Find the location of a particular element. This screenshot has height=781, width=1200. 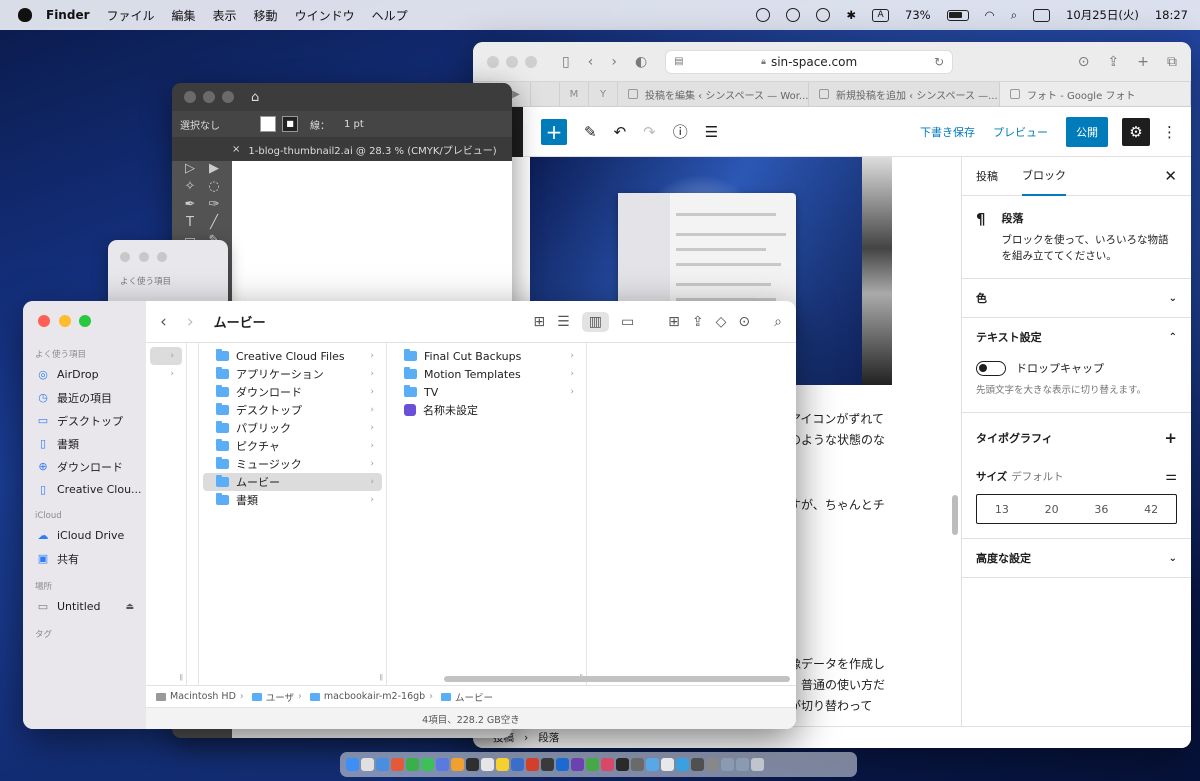

finalcut-dock-icon is located at coordinates (622, 764).